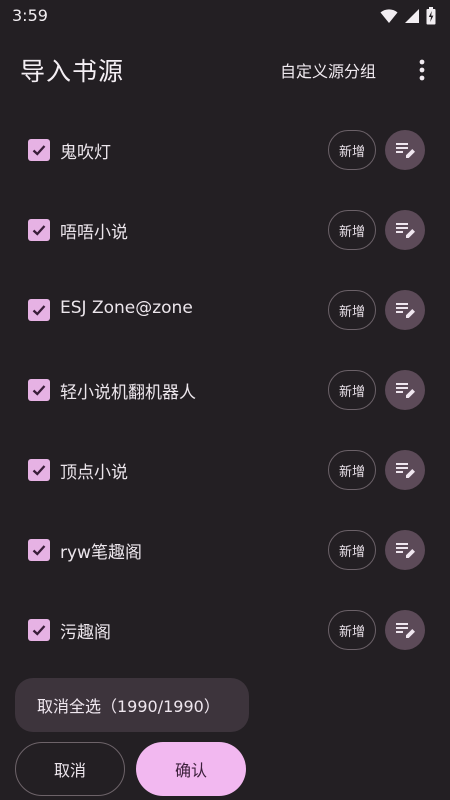  What do you see at coordinates (225, 310) in the screenshot?
I see `list-item: ESJ Zone@zone 新增` at bounding box center [225, 310].